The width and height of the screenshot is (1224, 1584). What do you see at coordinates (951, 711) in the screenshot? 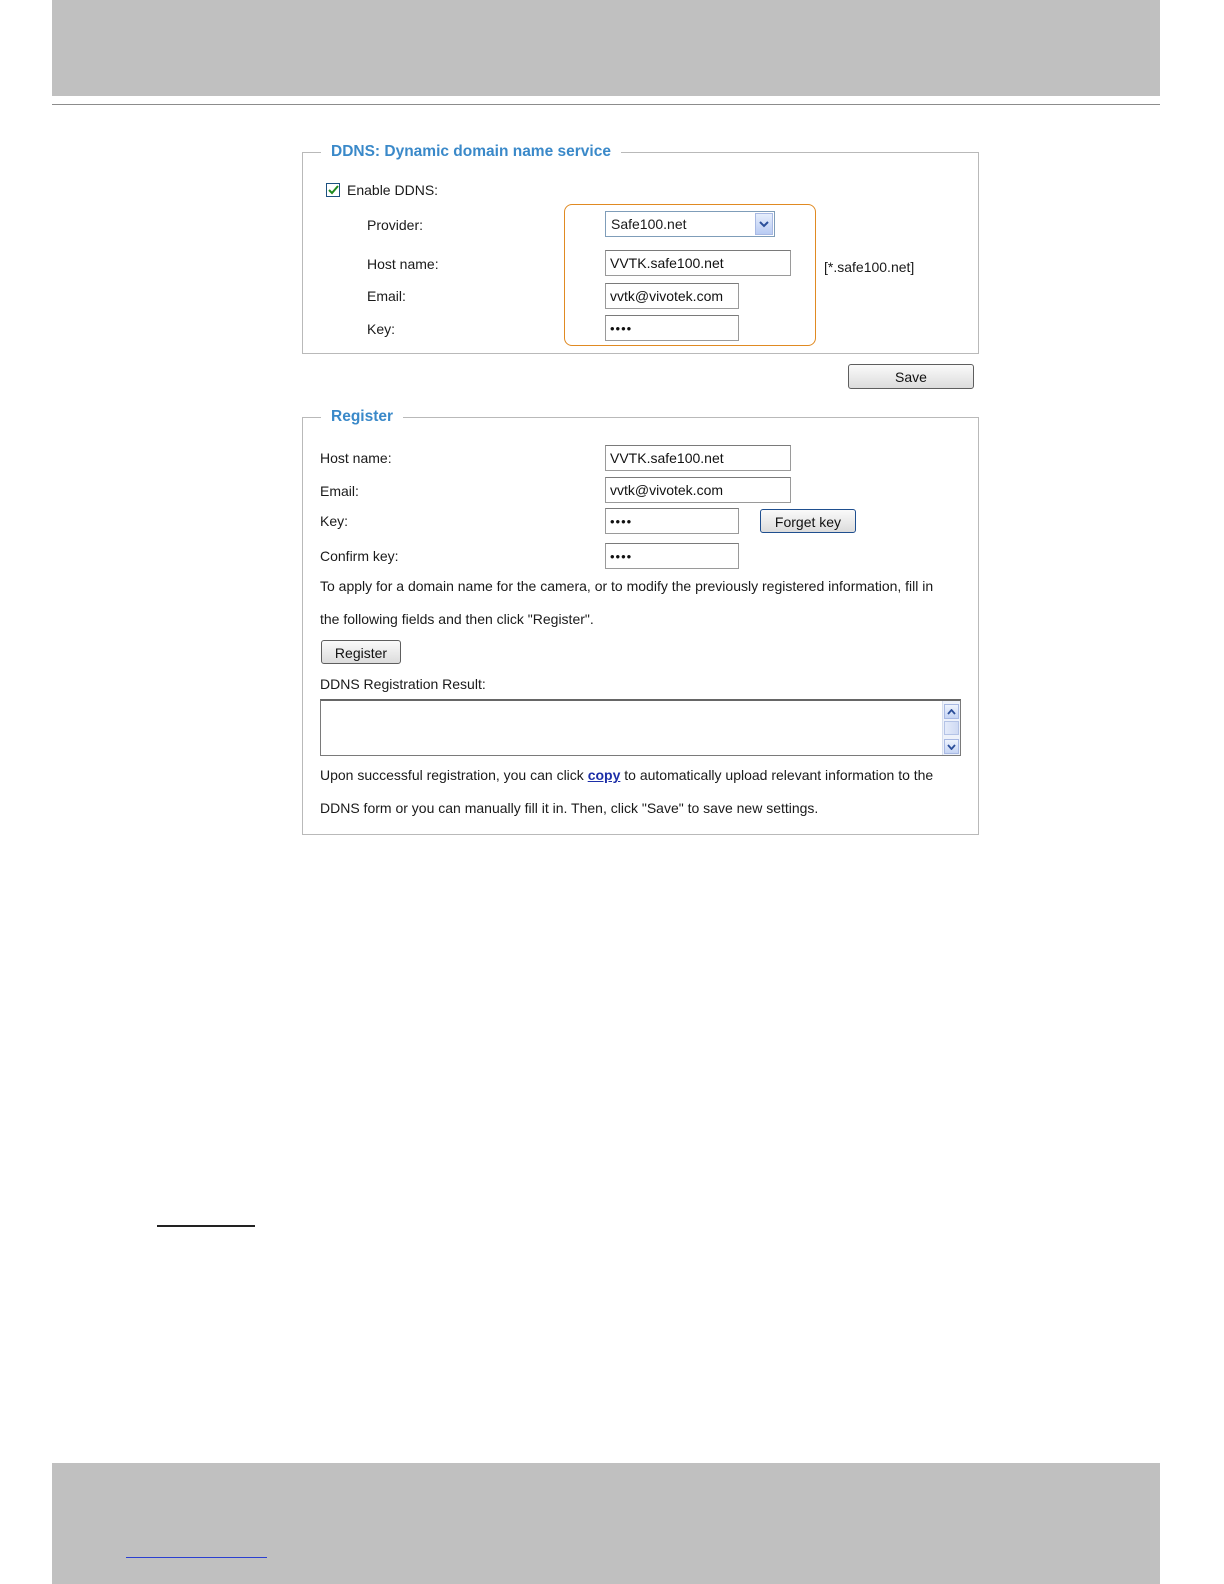
I see `scroll-up-icon` at bounding box center [951, 711].